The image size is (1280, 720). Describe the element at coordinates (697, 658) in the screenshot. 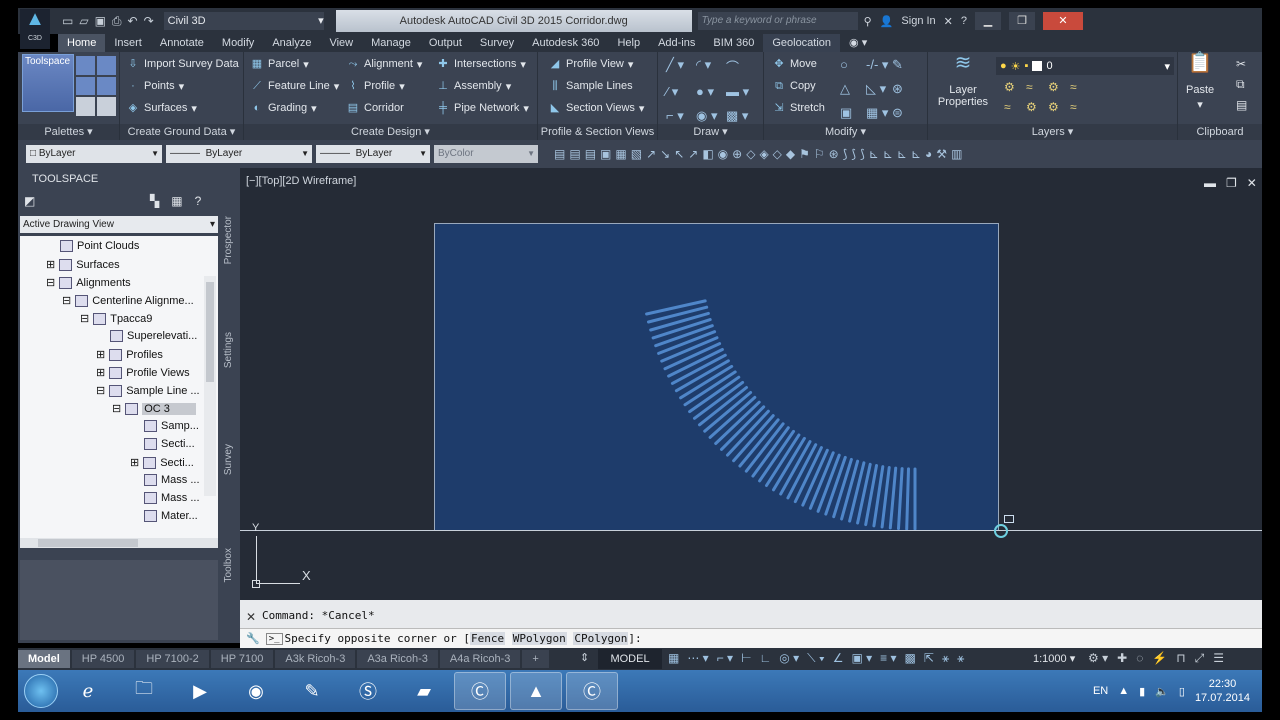

I see `snap-toggle-icon: ⋯ ▾` at that location.